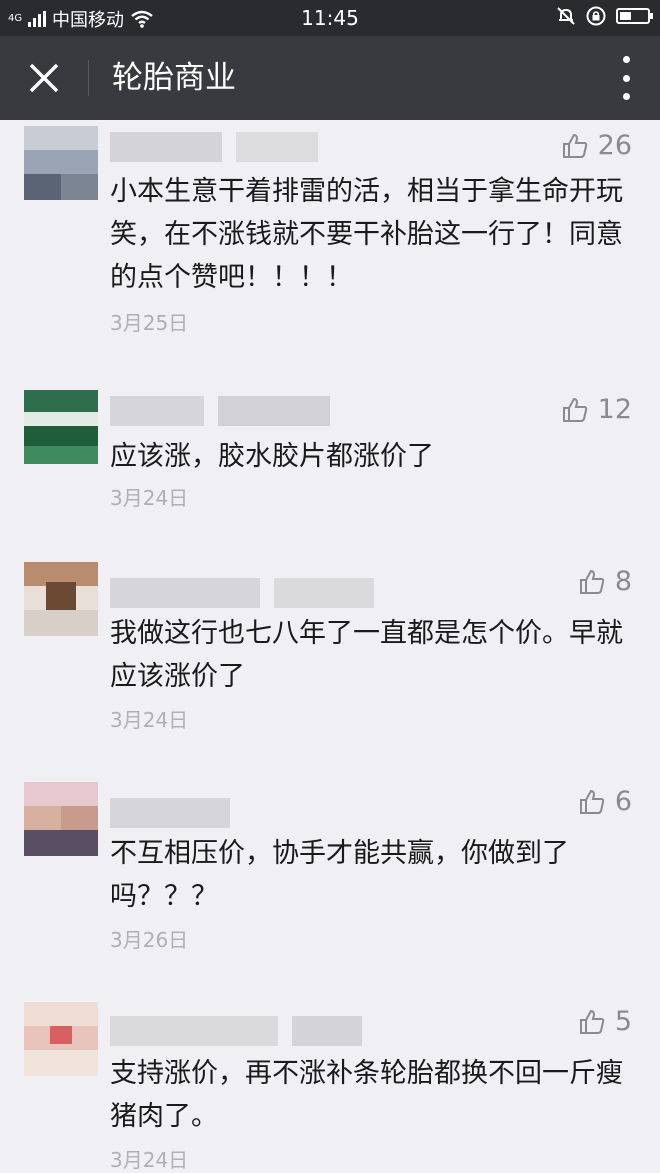  Describe the element at coordinates (626, 59) in the screenshot. I see `more-vertical-icon` at that location.